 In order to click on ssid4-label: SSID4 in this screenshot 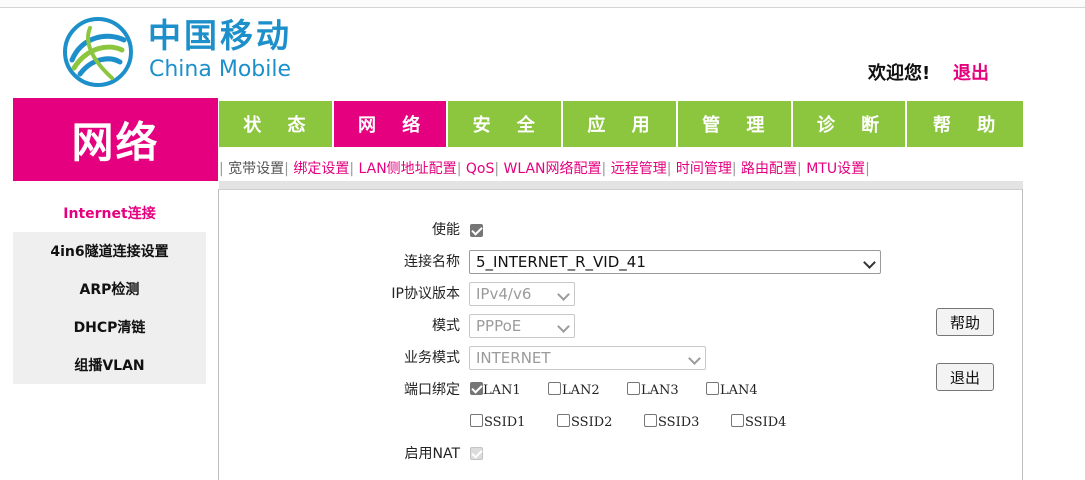, I will do `click(766, 422)`.